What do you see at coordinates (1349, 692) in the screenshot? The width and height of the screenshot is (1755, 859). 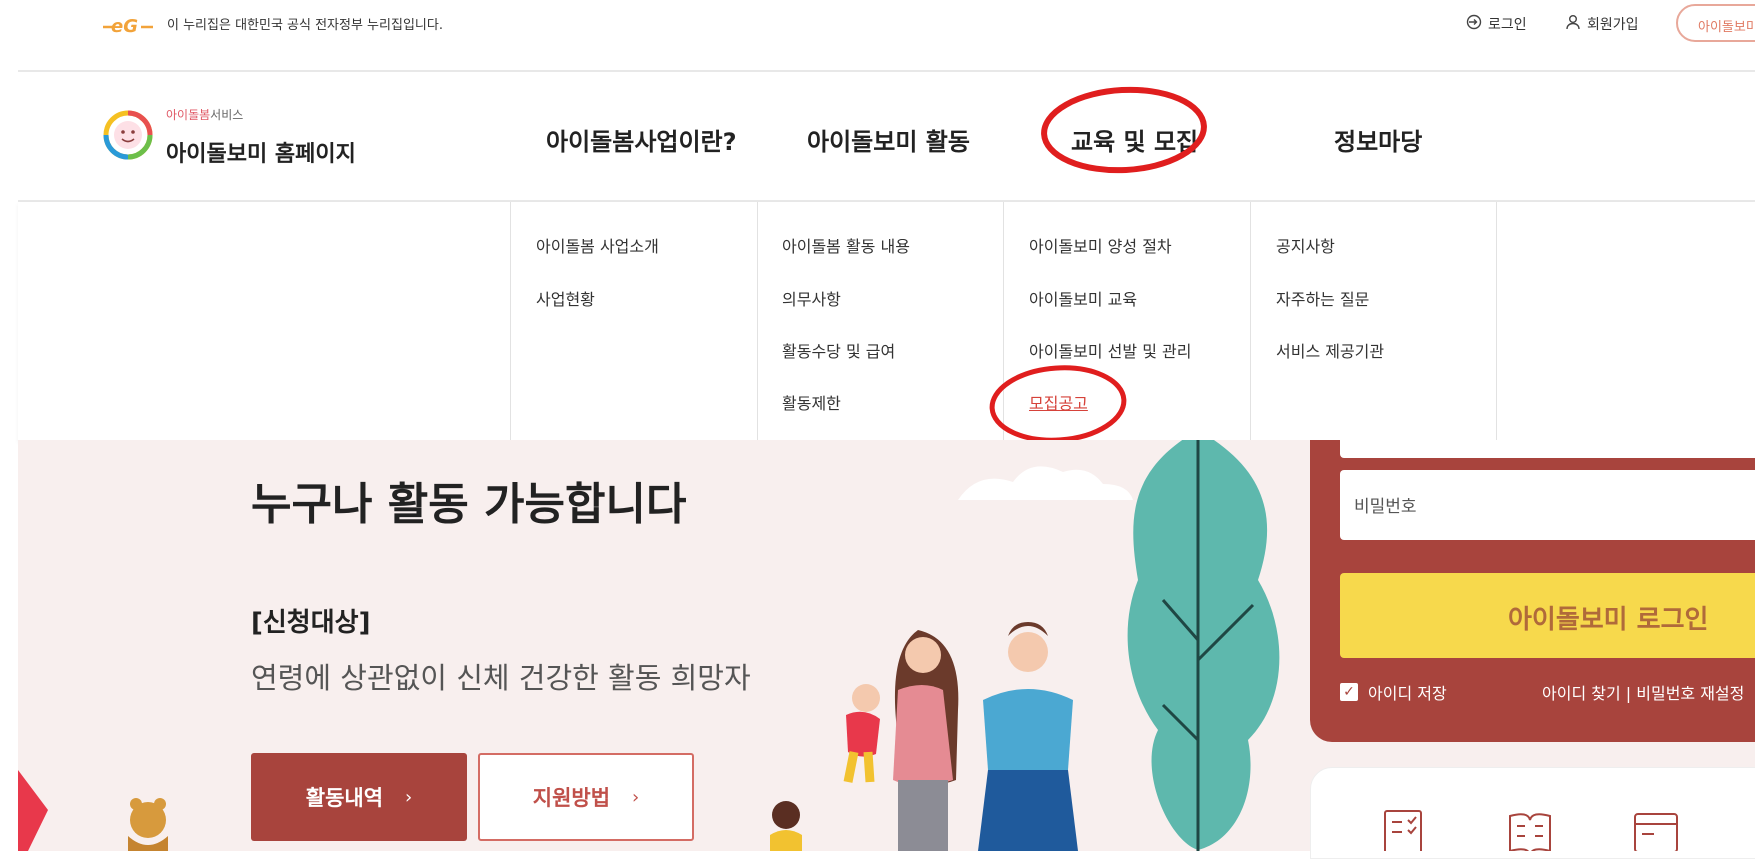 I see `checkbox-checked-icon: ✓` at bounding box center [1349, 692].